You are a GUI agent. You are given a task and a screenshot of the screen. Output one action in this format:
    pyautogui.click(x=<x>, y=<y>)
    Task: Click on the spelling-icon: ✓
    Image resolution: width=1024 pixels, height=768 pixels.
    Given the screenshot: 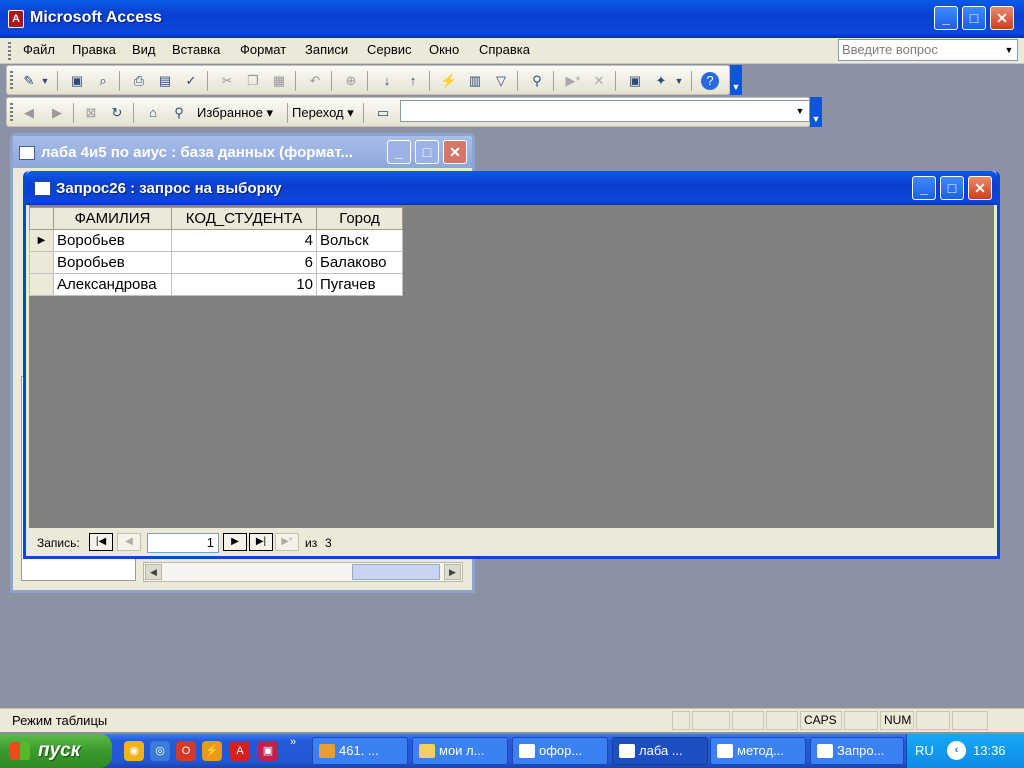 What is the action you would take?
    pyautogui.click(x=191, y=81)
    